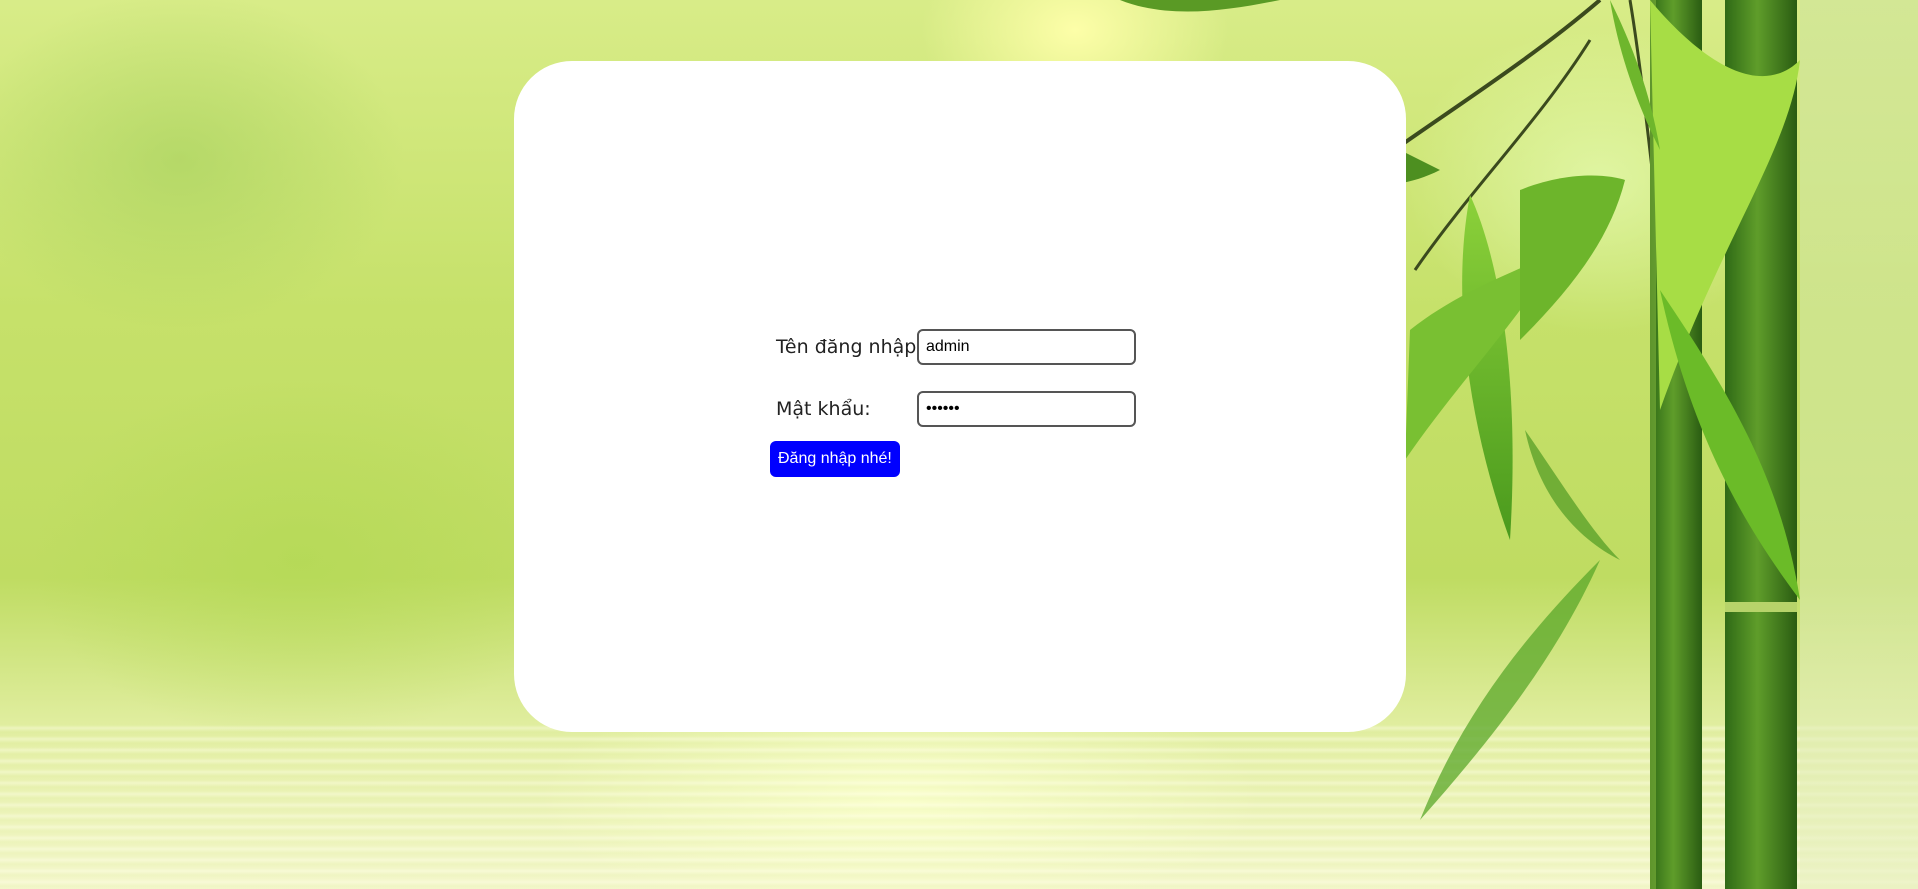 Image resolution: width=1918 pixels, height=889 pixels. What do you see at coordinates (835, 459) in the screenshot?
I see `login-button: Đăng nhập nhé!` at bounding box center [835, 459].